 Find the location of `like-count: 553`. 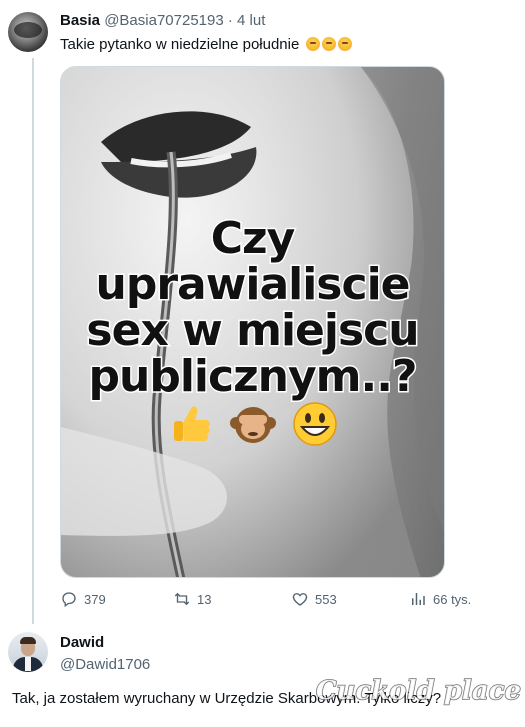

like-count: 553 is located at coordinates (326, 599).